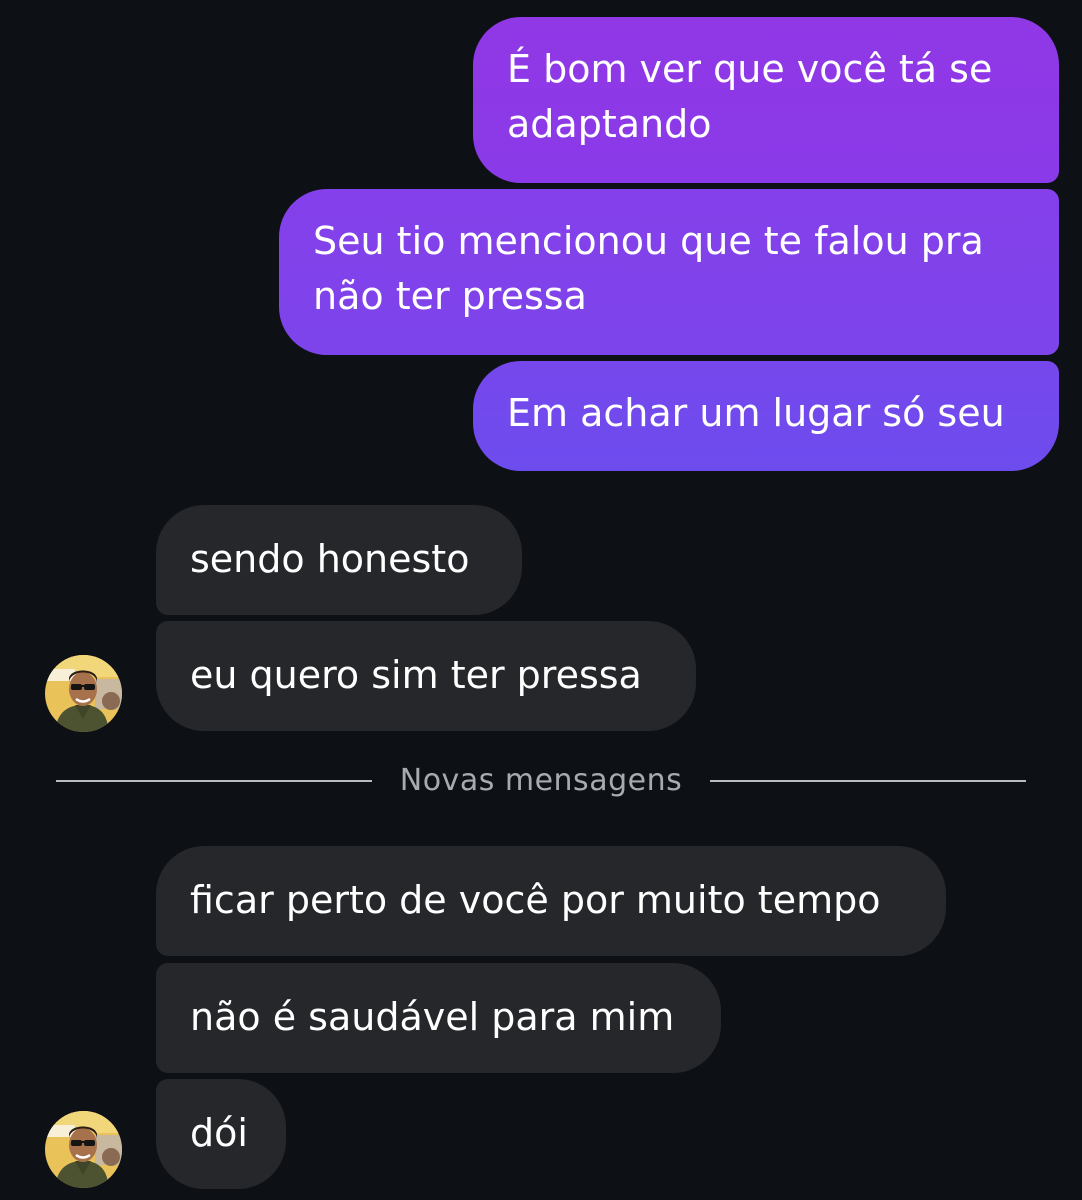 This screenshot has height=1200, width=1082. Describe the element at coordinates (750, 69) in the screenshot. I see `message-text-line: É bom ver que você tá se` at that location.